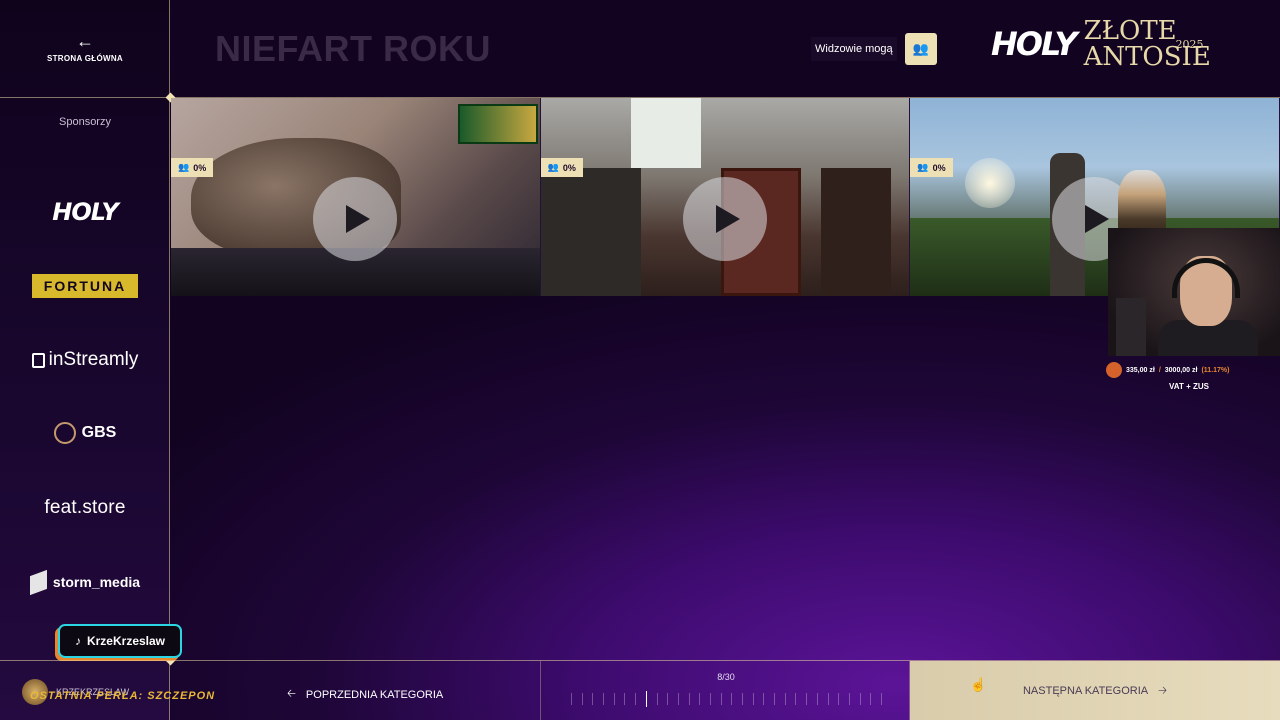  I want to click on mouse-cursor-icon: ☝, so click(978, 684).